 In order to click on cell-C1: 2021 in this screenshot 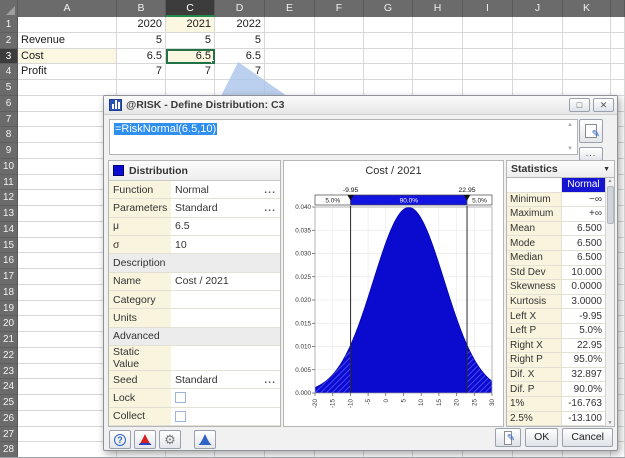, I will do `click(190, 25)`.